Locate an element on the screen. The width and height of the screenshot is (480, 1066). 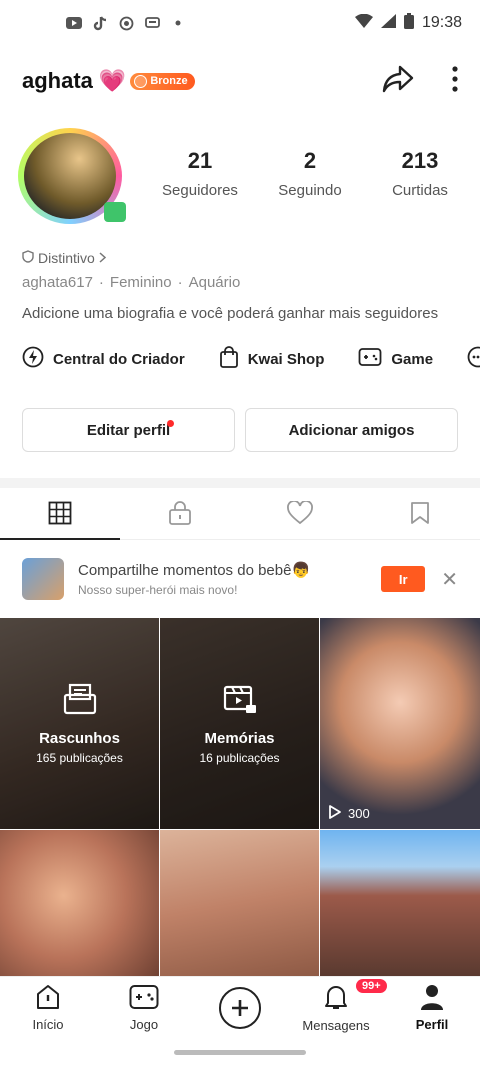
tool-label: Central do Criador is located at coordinates (119, 359).